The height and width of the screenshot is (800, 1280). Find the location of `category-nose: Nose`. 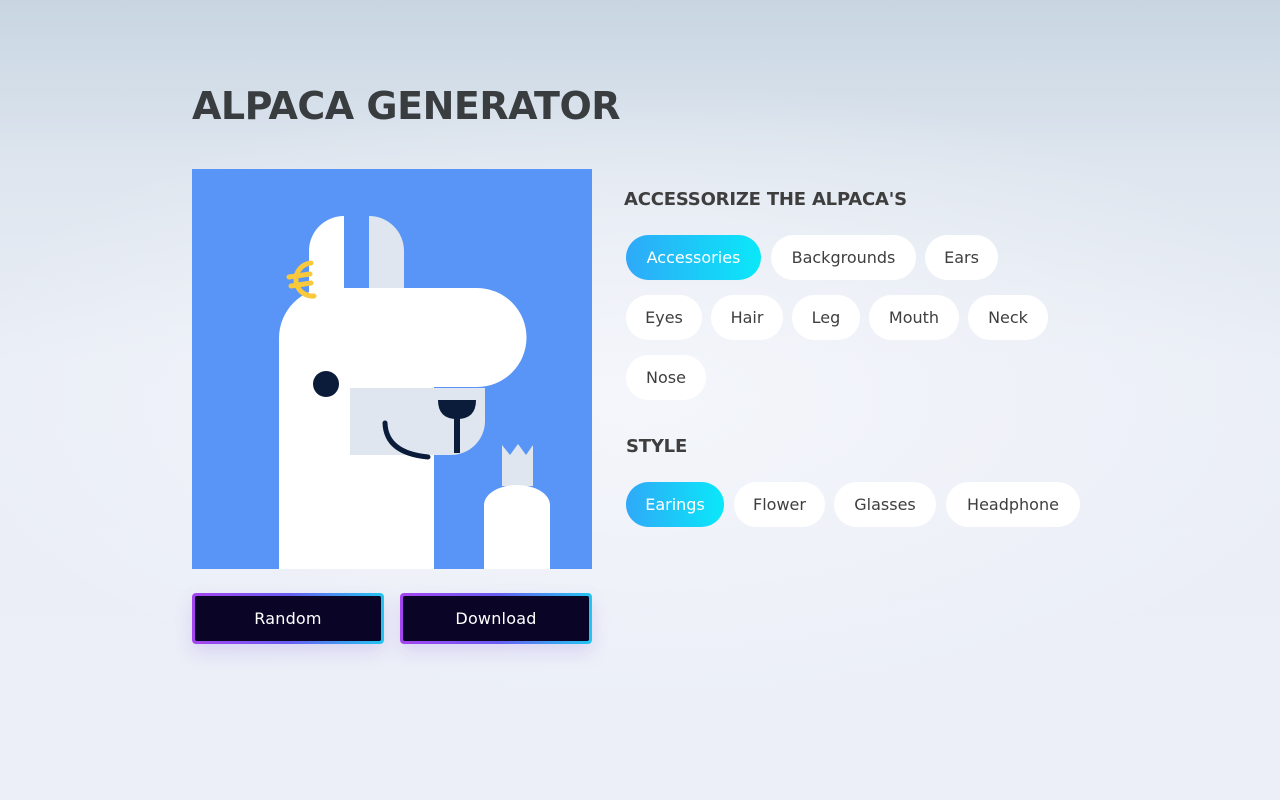

category-nose: Nose is located at coordinates (666, 377).